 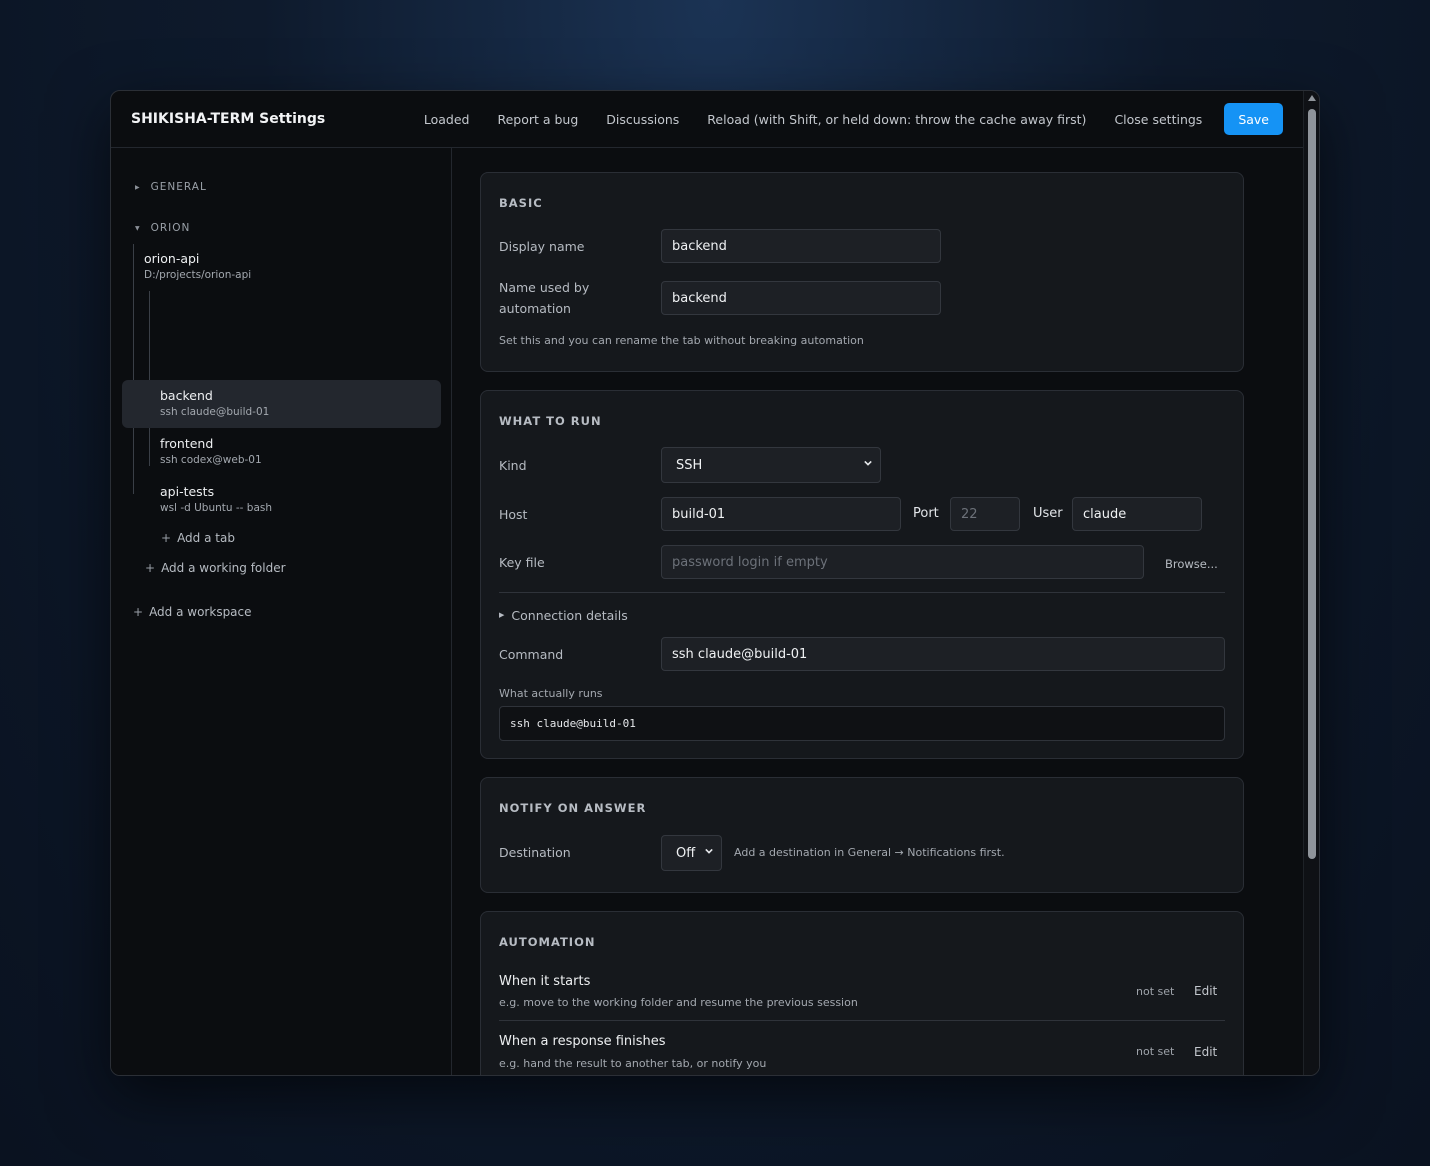 I want to click on kind-select: SSH, so click(x=771, y=465).